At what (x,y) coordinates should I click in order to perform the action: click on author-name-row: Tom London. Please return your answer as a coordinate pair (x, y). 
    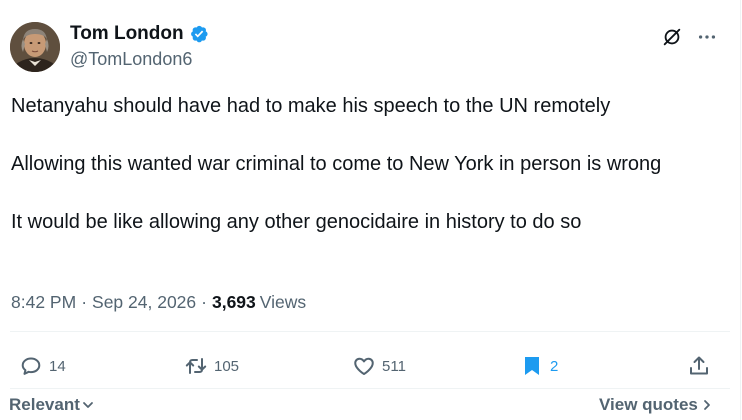
    Looking at the image, I should click on (139, 34).